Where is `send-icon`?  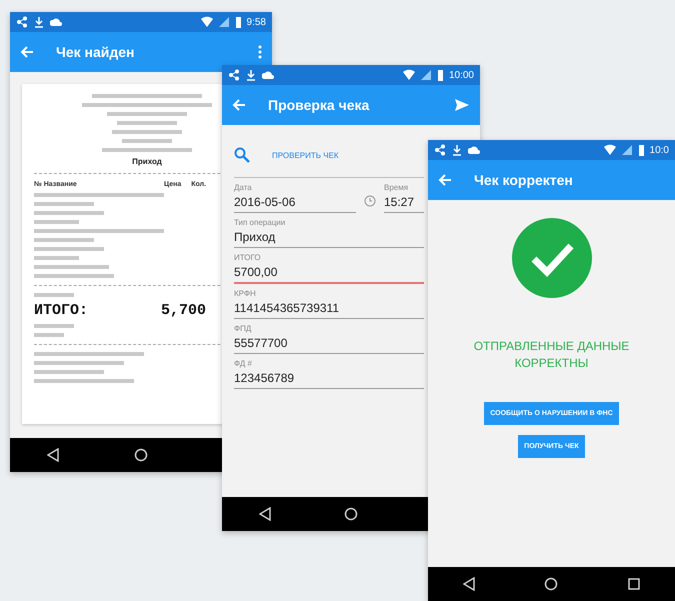
send-icon is located at coordinates (462, 105).